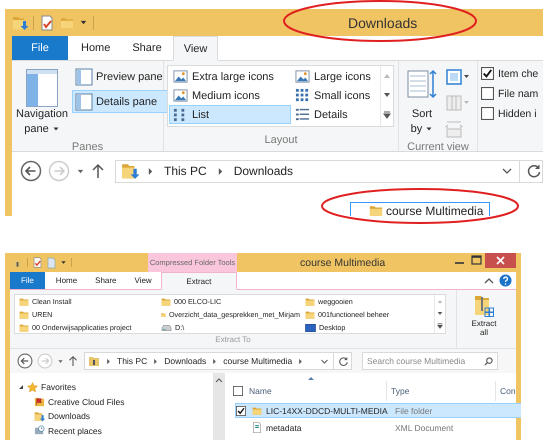  Describe the element at coordinates (318, 391) in the screenshot. I see `column-header: Name` at that location.